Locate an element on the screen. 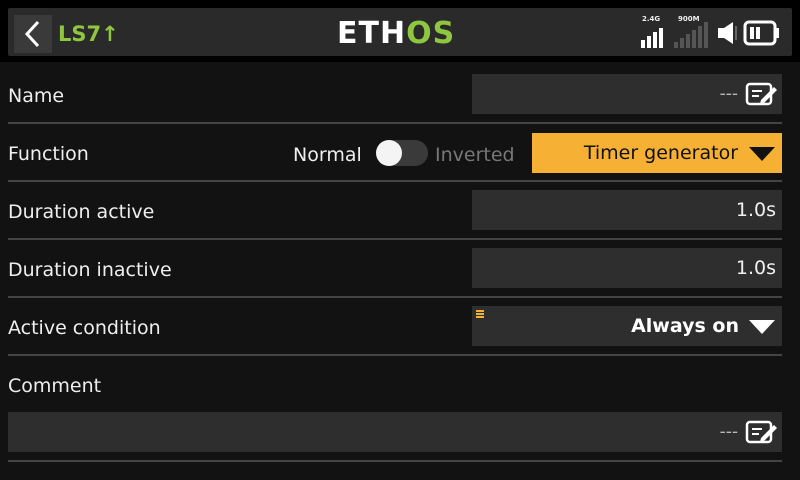  duration-inactive-field: 1.0s is located at coordinates (627, 268).